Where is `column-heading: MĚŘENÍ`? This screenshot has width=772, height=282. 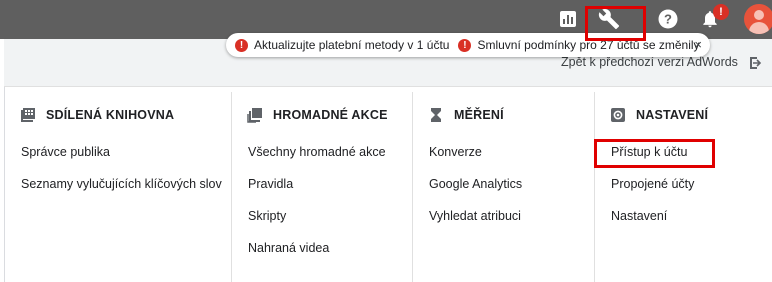
column-heading: MĚŘENÍ is located at coordinates (466, 115).